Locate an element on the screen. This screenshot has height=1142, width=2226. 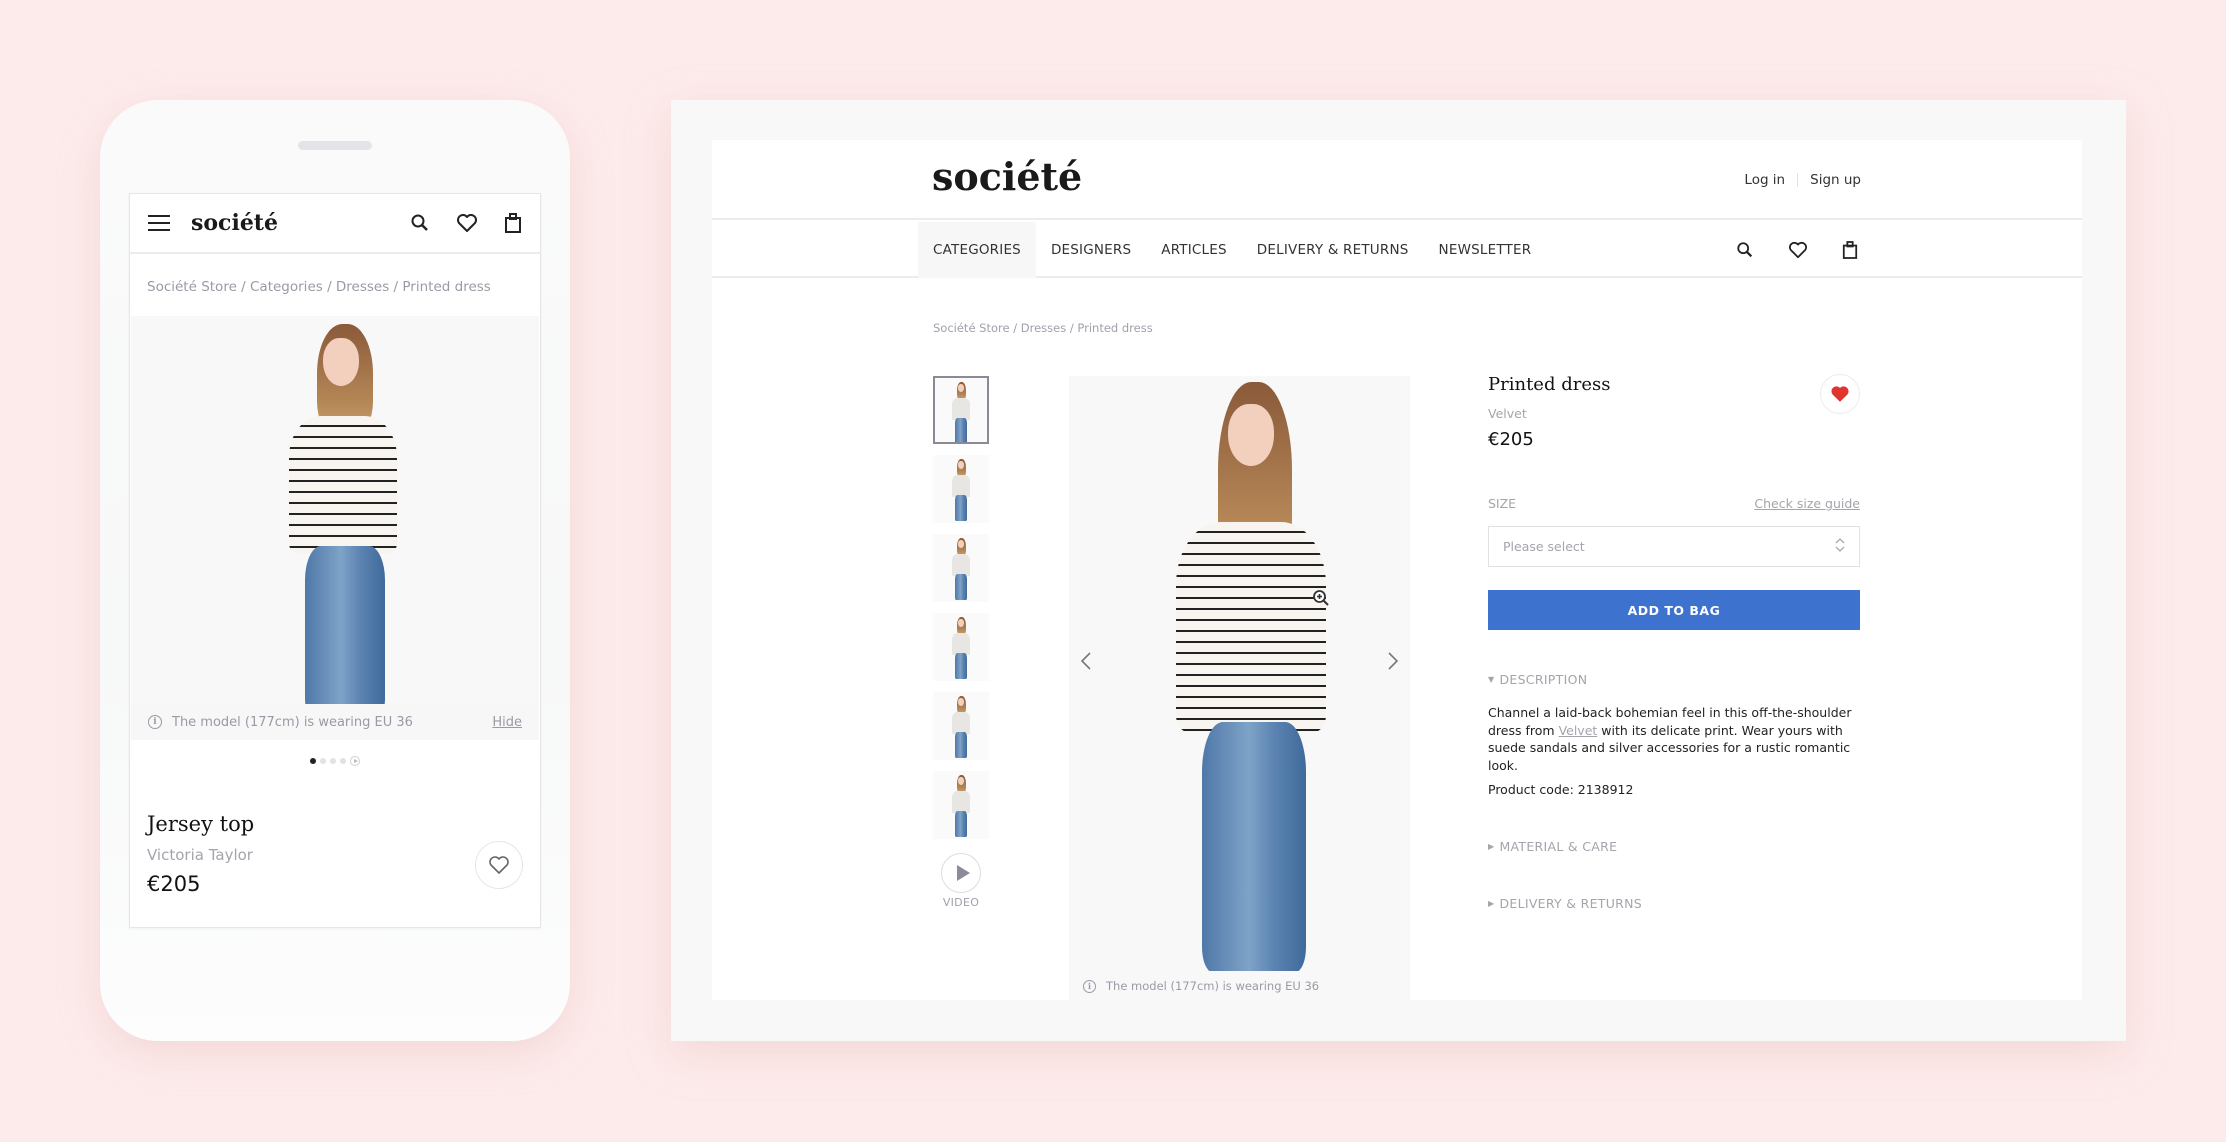
size-row: SIZE Check size guide is located at coordinates (1674, 503).